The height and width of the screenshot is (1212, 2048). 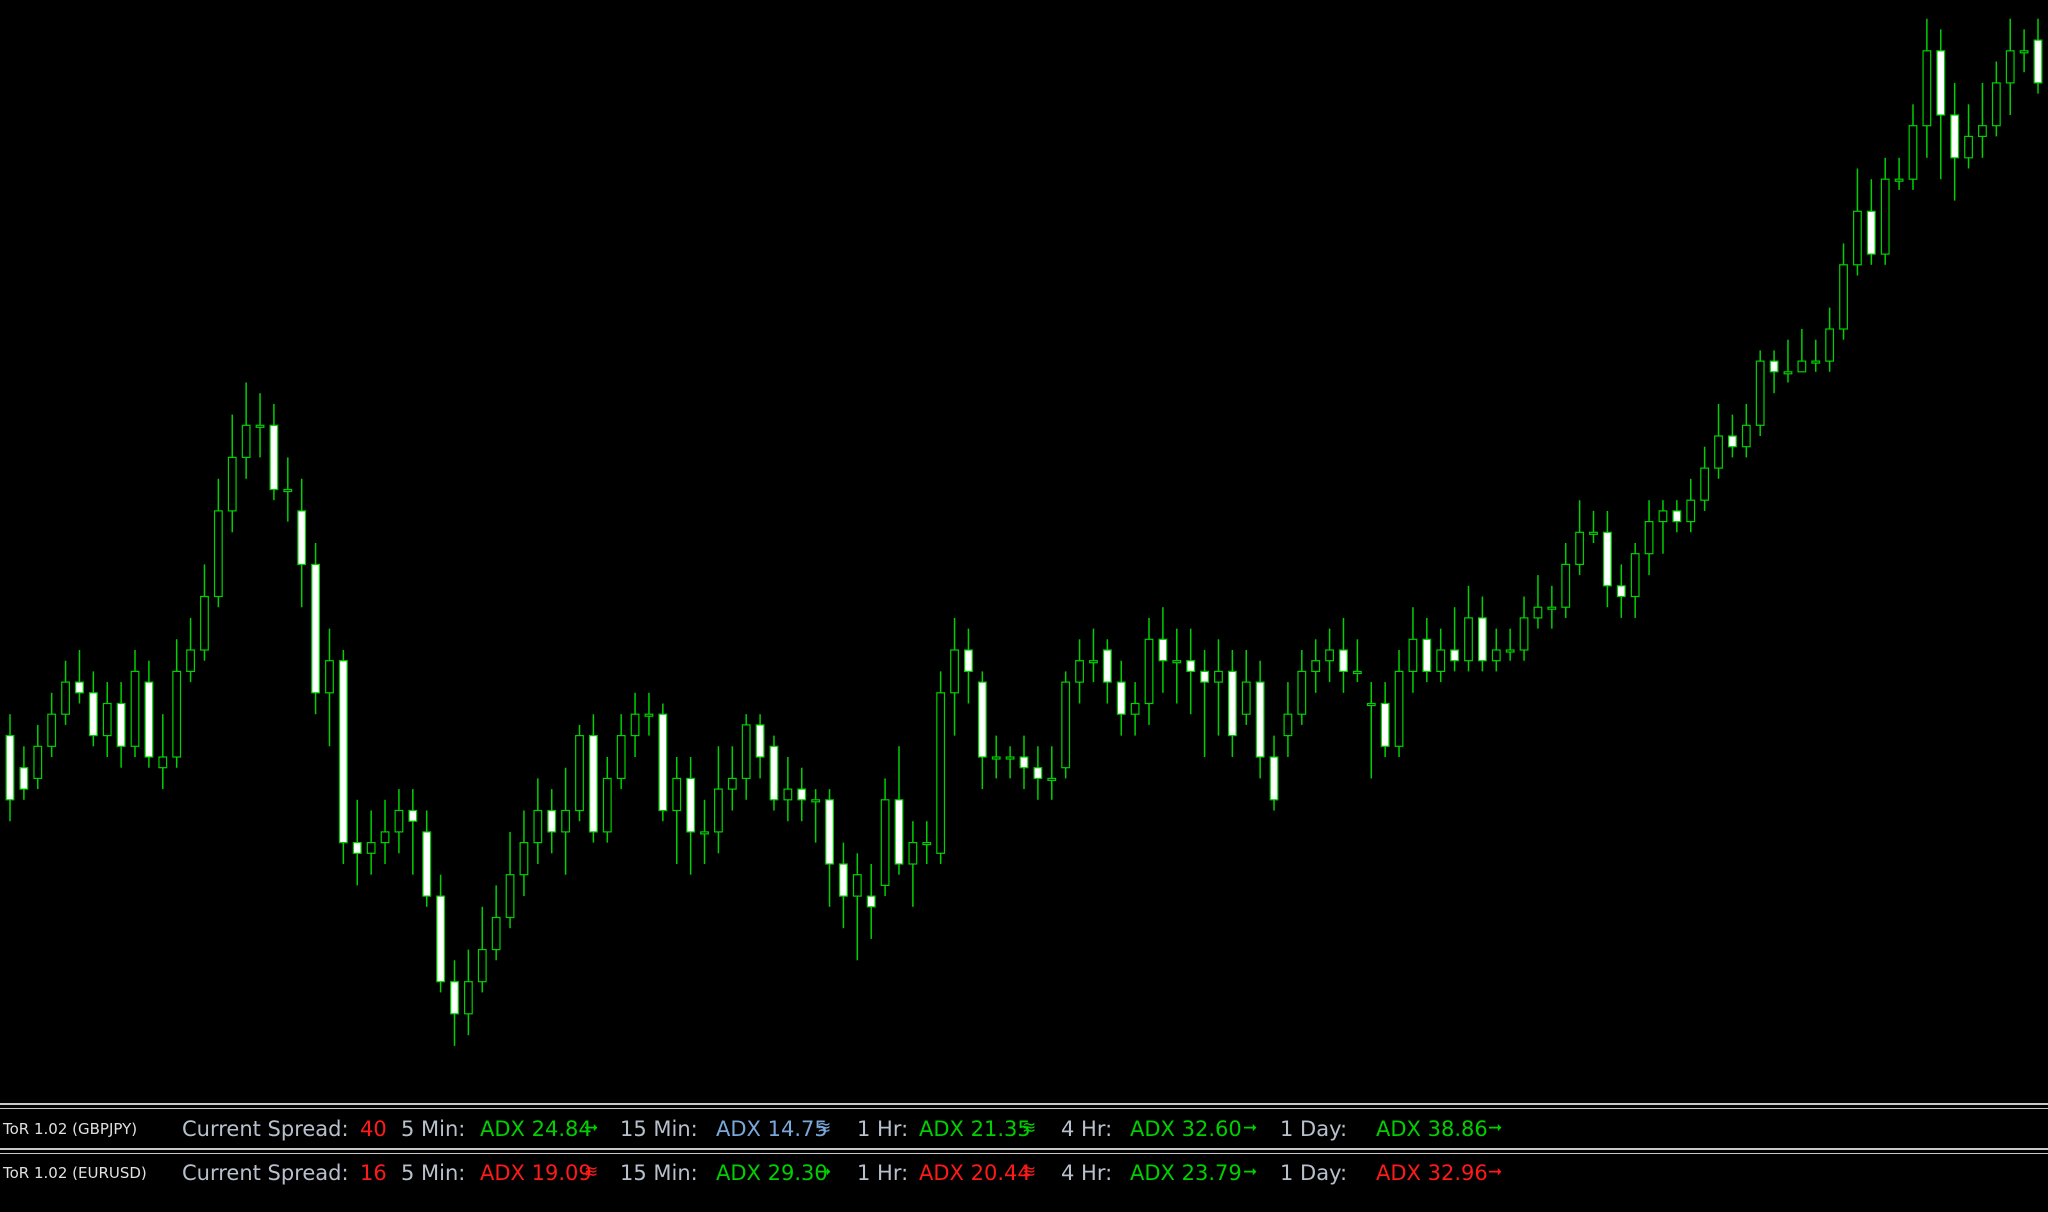 I want to click on tf-label-1day: 1 Day:, so click(x=1314, y=1173).